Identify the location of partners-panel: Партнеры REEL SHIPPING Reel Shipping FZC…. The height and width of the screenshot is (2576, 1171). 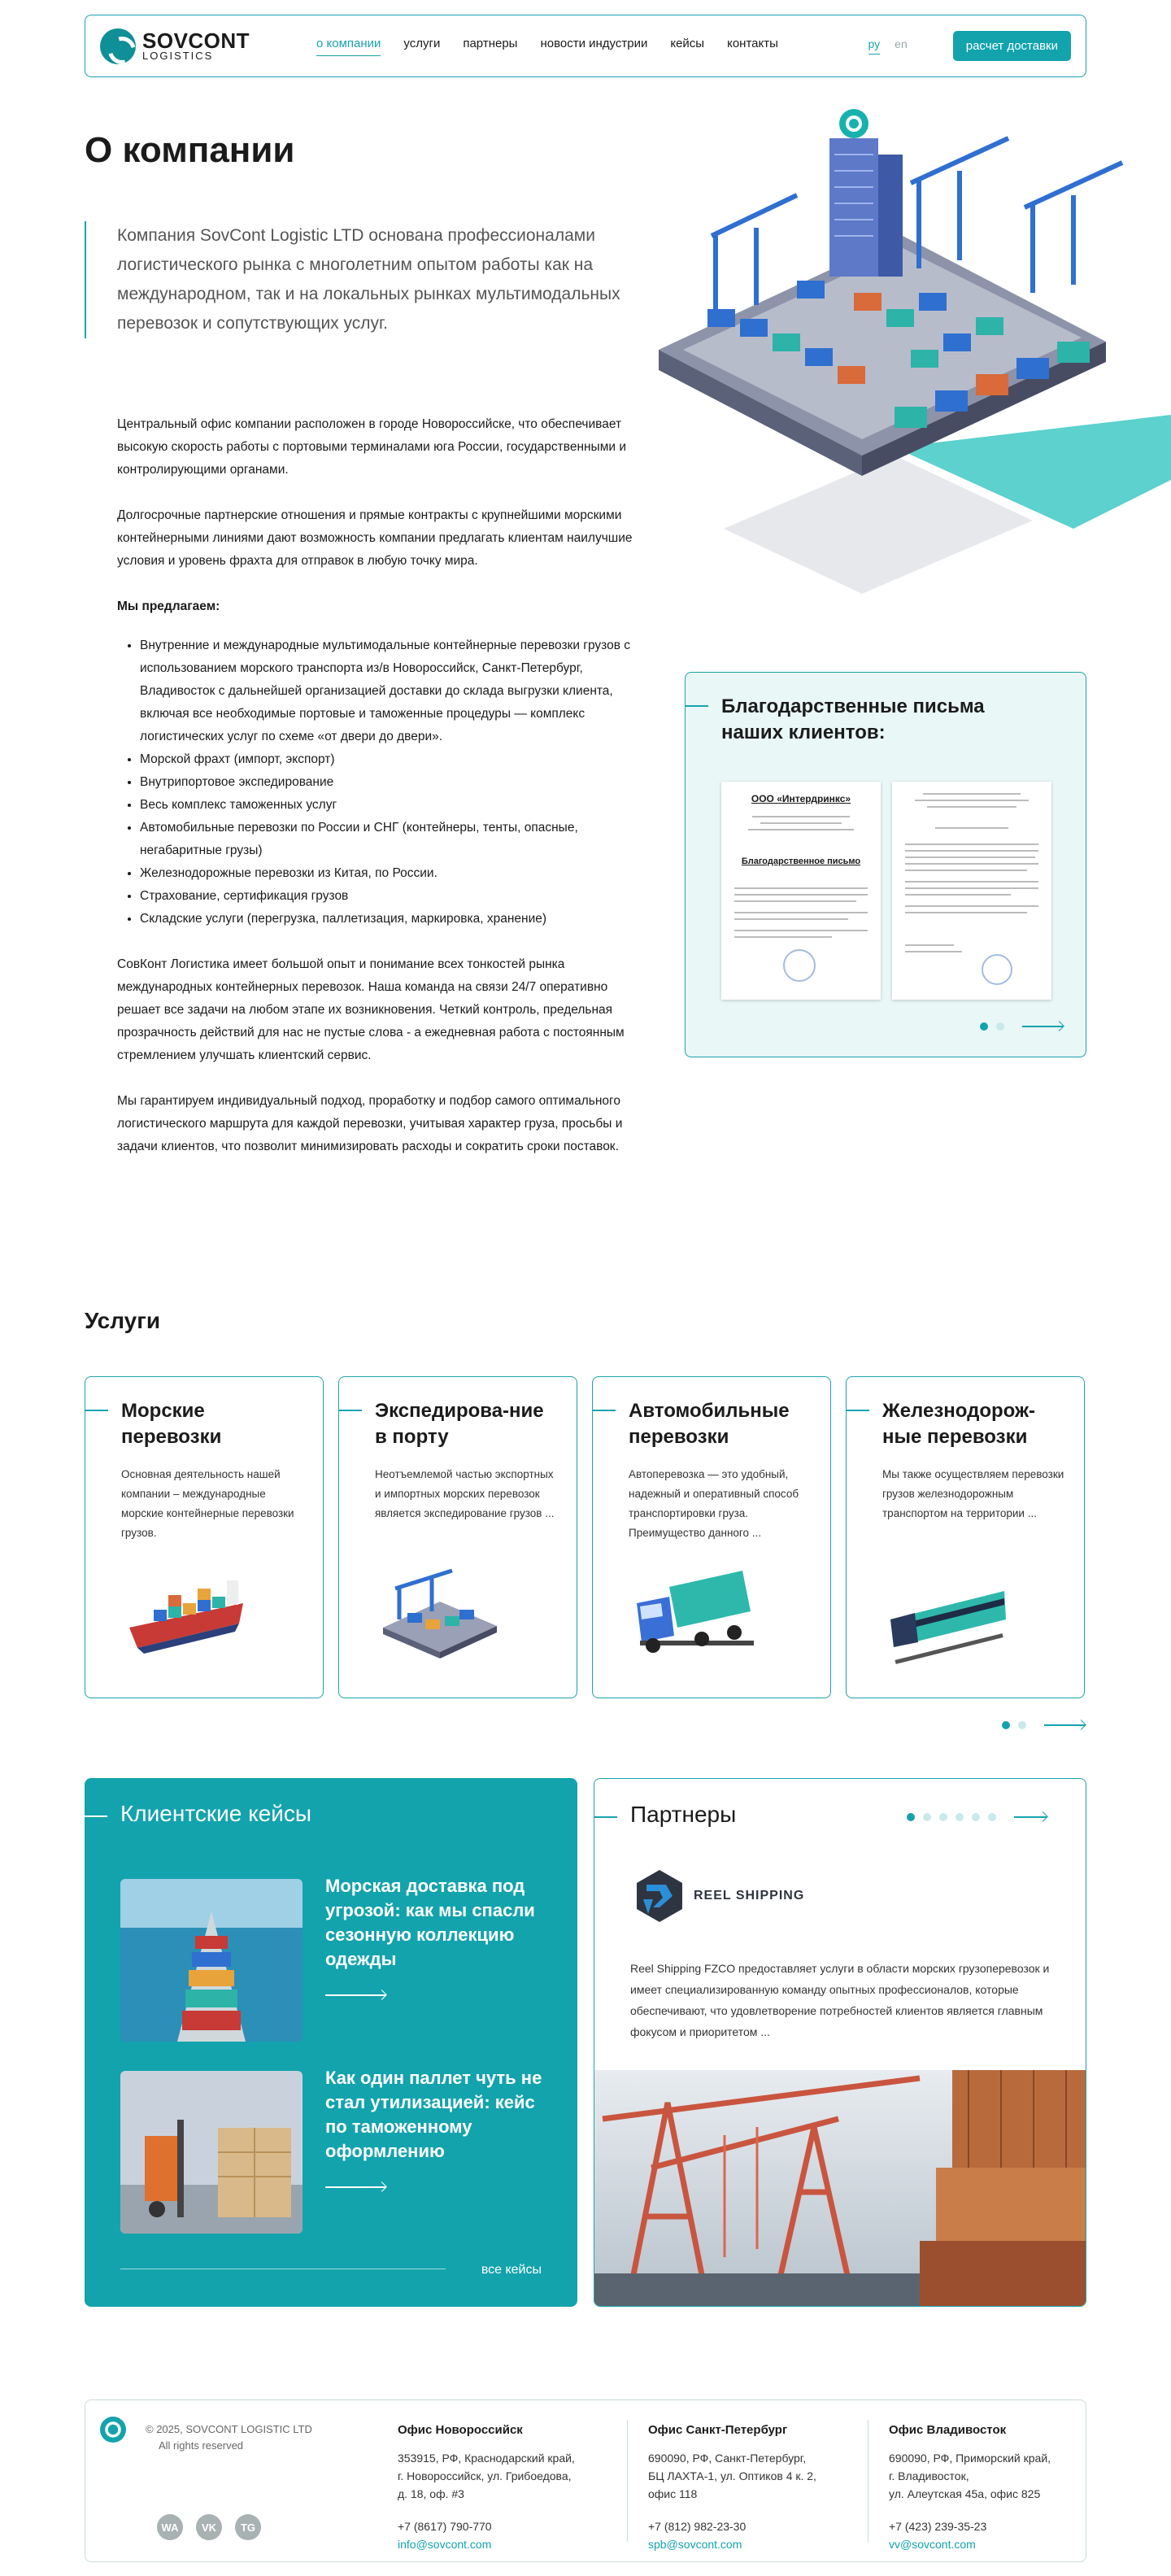
(840, 2042).